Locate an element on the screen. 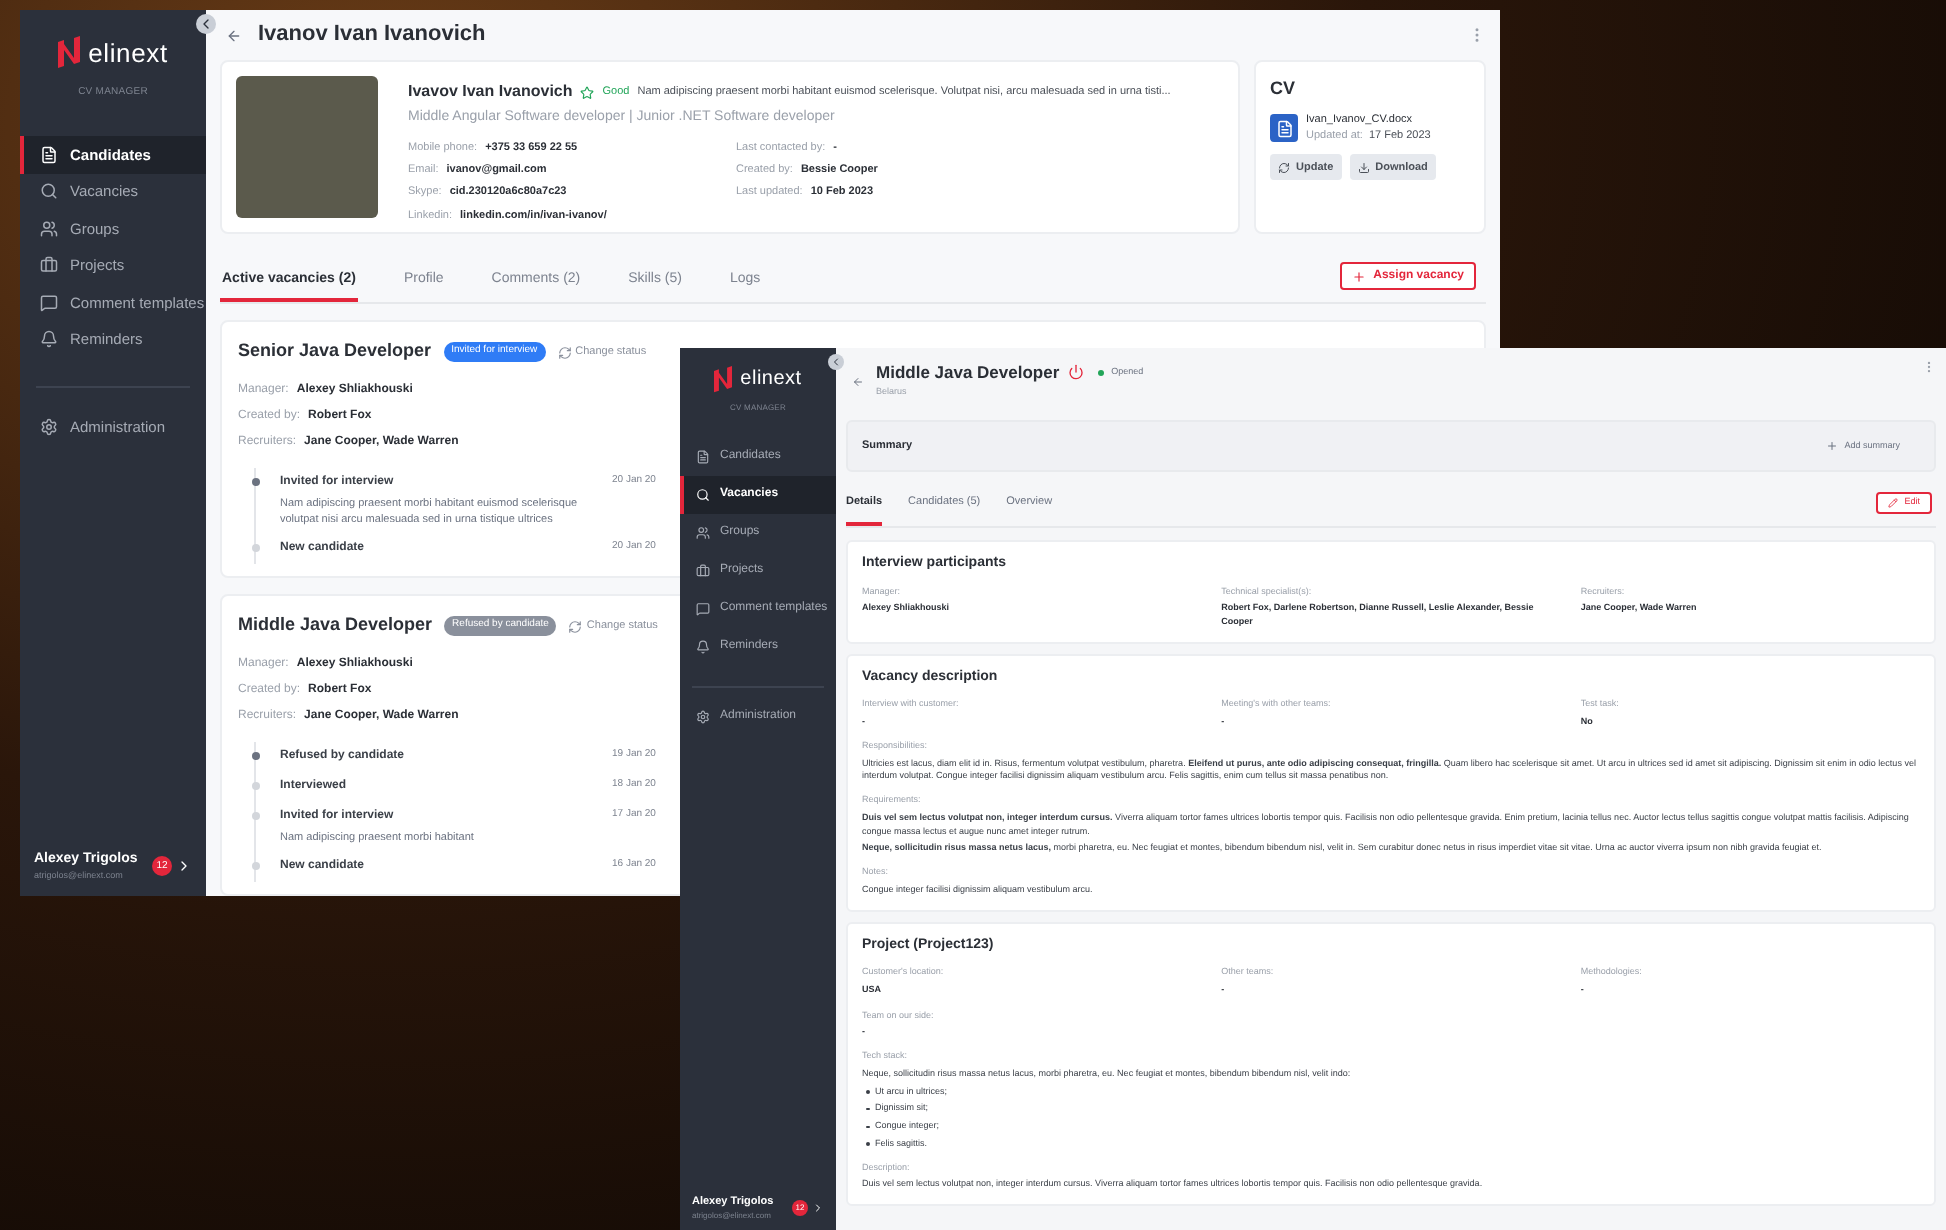 This screenshot has width=1946, height=1230. pencil-icon is located at coordinates (1893, 503).